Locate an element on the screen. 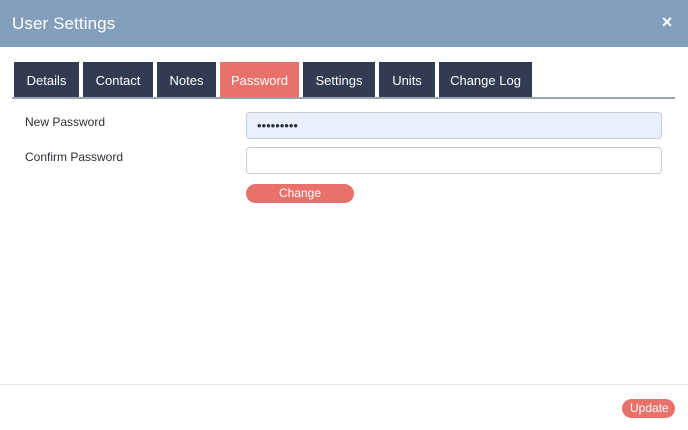 This screenshot has height=430, width=688. tab-divider is located at coordinates (343, 98).